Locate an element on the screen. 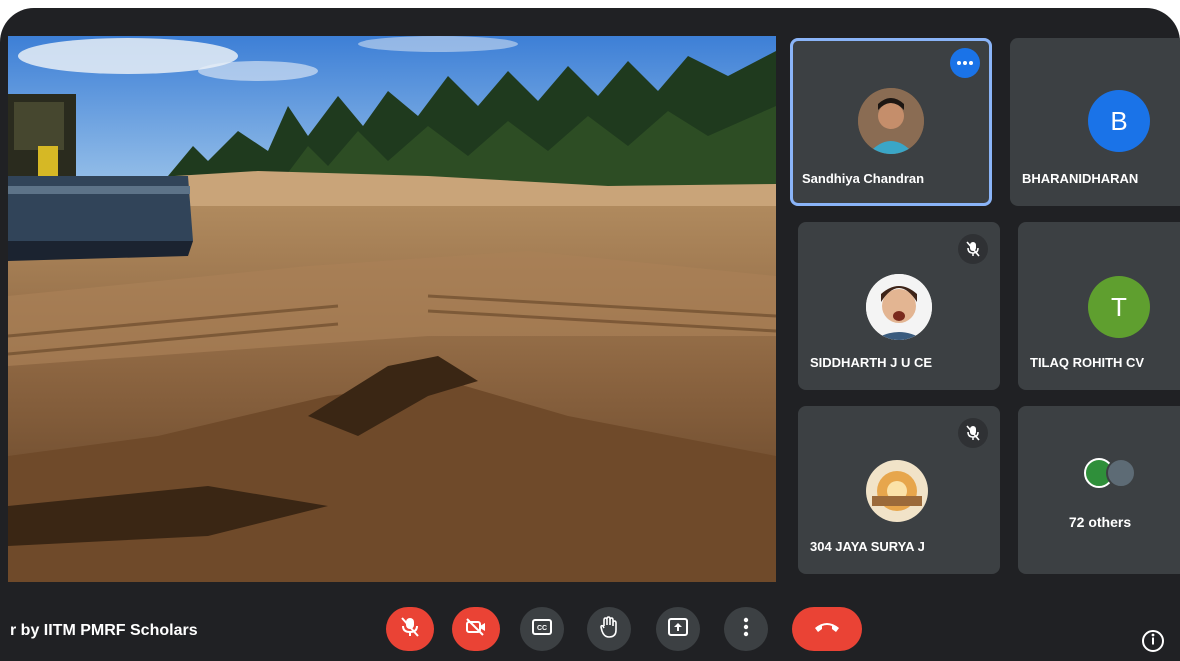 Image resolution: width=1180 pixels, height=661 pixels. meeting-title: r by IITM PMRF Scholars is located at coordinates (104, 630).